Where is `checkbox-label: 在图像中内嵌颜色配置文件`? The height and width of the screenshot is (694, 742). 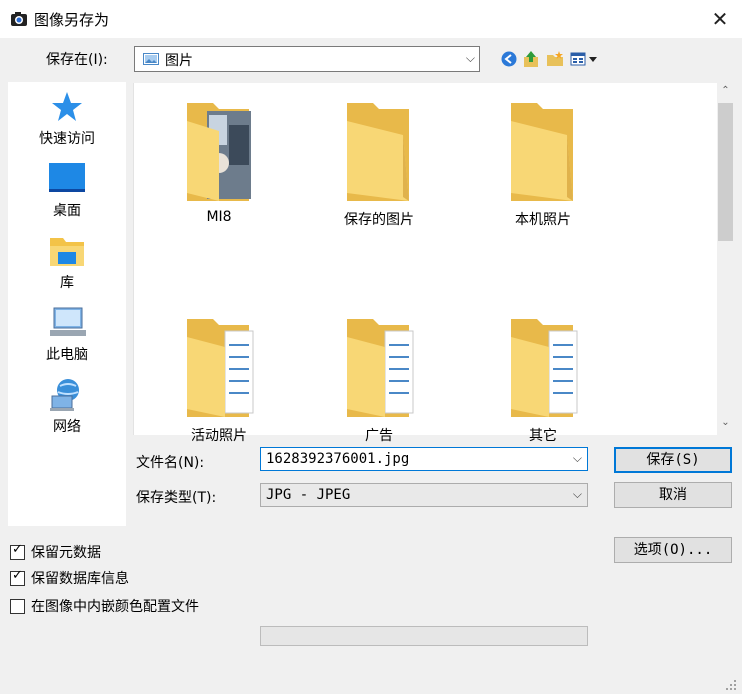
checkbox-label: 在图像中内嵌颜色配置文件 is located at coordinates (115, 607).